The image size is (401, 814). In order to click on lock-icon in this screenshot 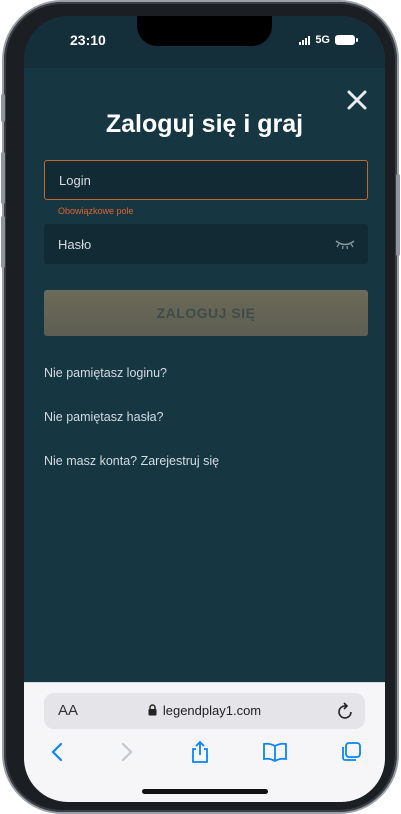, I will do `click(152, 710)`.